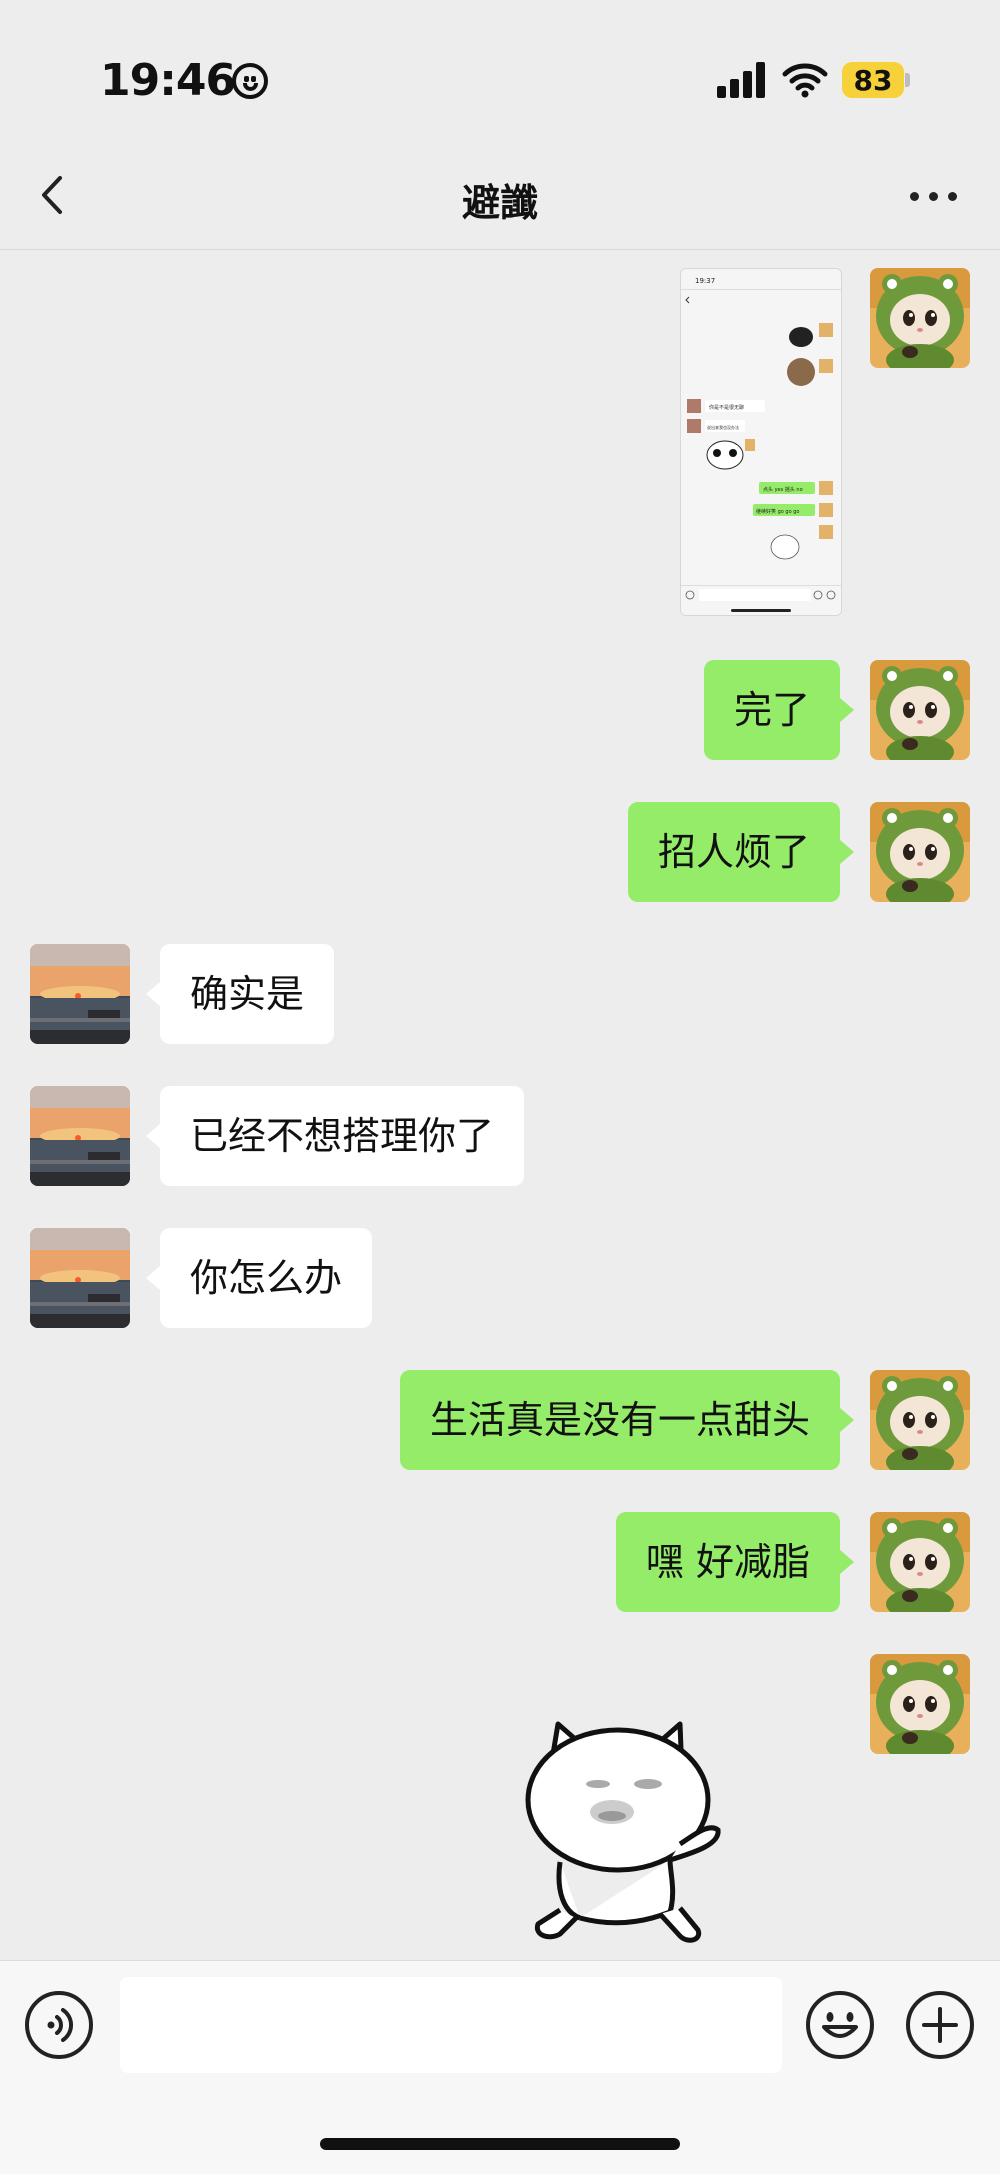 The height and width of the screenshot is (2174, 1000). What do you see at coordinates (777, 511) in the screenshot?
I see `preview-message: 继续好笑 go go go` at bounding box center [777, 511].